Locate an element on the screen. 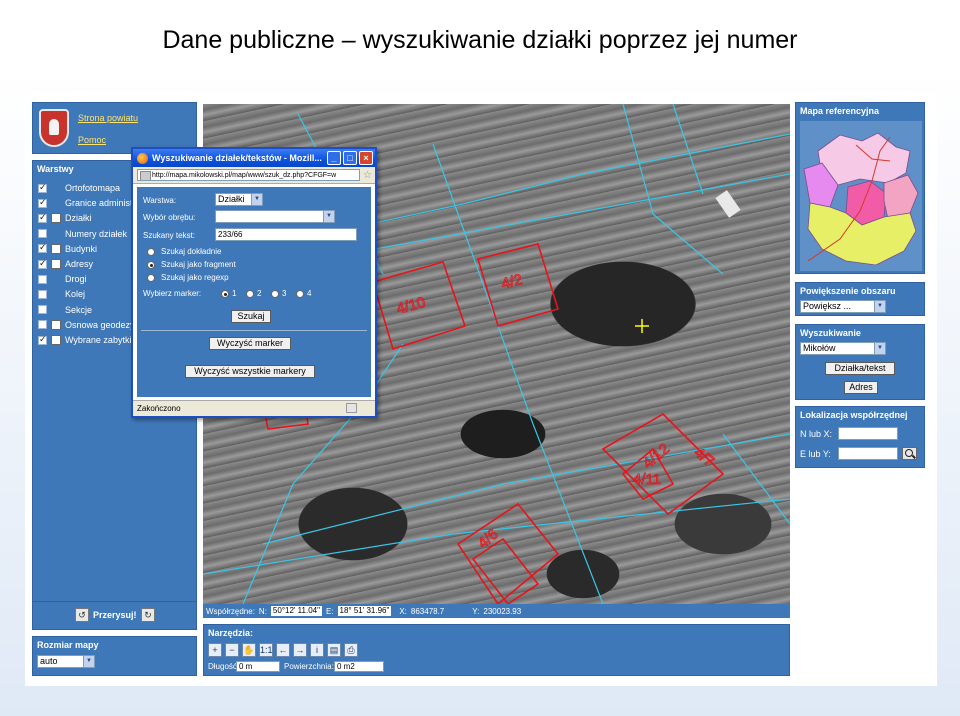  layer-row: Drogi is located at coordinates (62, 279).